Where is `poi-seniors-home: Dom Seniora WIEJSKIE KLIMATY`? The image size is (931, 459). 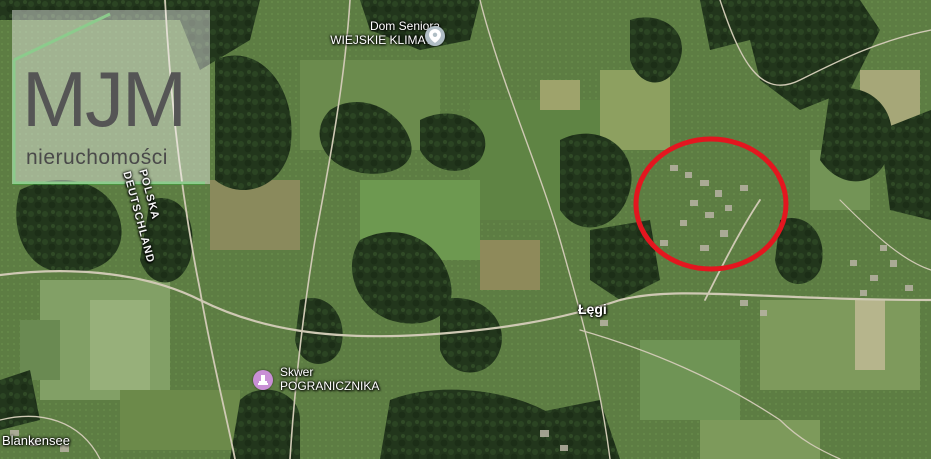 poi-seniors-home: Dom Seniora WIEJSKIE KLIMATY is located at coordinates (382, 37).